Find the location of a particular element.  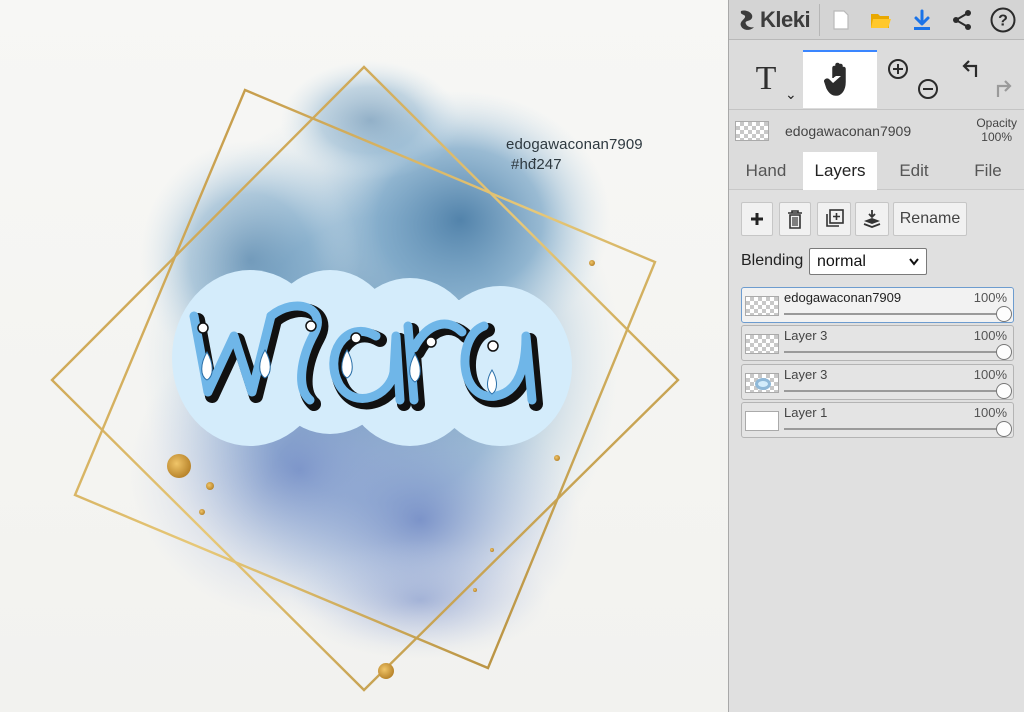

panel-tabs: Hand Layers Edit File is located at coordinates (876, 171).